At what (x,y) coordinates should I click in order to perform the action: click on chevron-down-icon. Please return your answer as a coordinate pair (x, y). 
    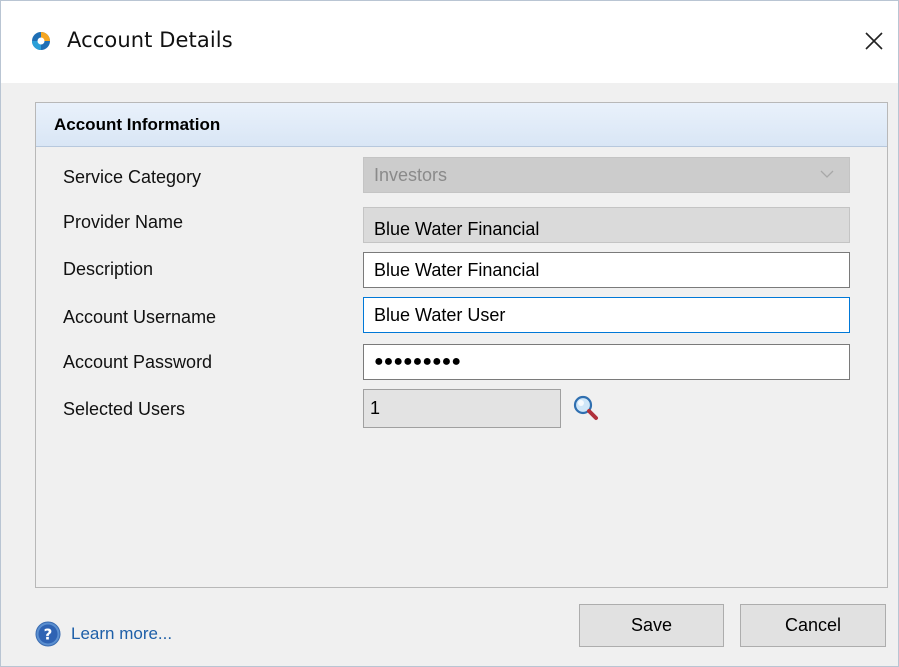
    Looking at the image, I should click on (827, 174).